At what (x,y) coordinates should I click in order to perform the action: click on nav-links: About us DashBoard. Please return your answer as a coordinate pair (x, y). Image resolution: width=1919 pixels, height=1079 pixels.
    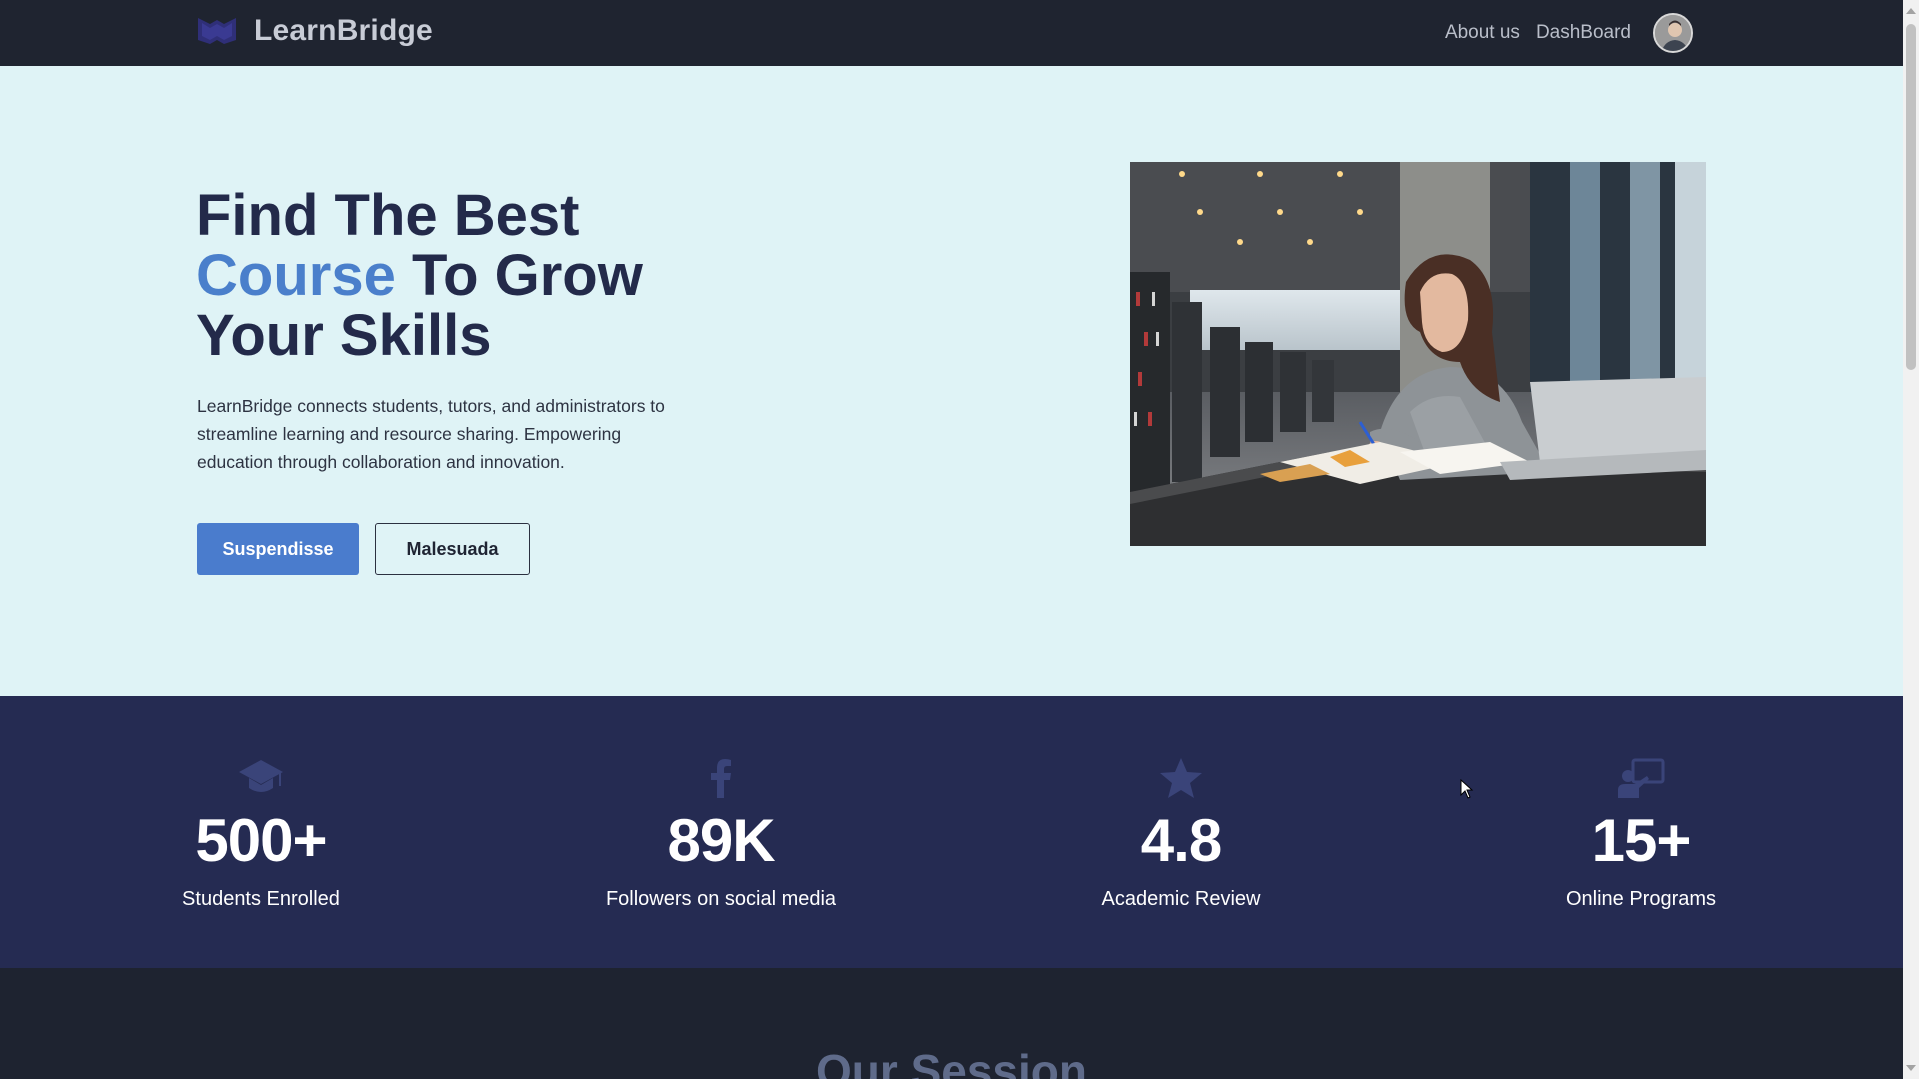
    Looking at the image, I should click on (1569, 33).